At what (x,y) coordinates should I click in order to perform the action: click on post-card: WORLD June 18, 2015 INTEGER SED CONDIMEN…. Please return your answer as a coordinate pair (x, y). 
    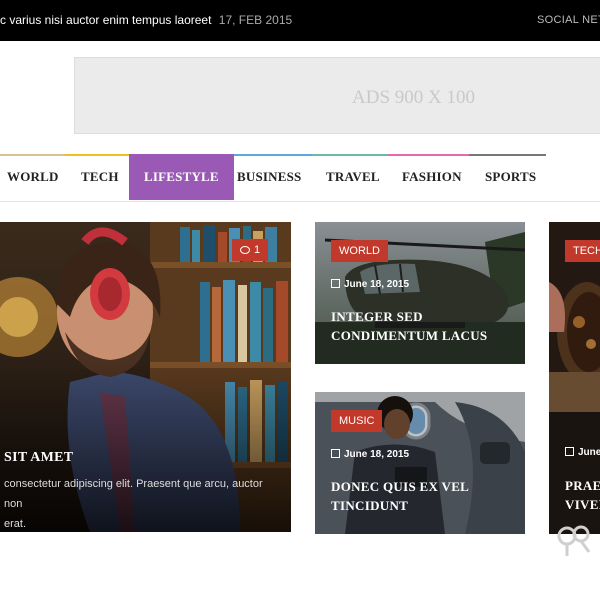
    Looking at the image, I should click on (420, 293).